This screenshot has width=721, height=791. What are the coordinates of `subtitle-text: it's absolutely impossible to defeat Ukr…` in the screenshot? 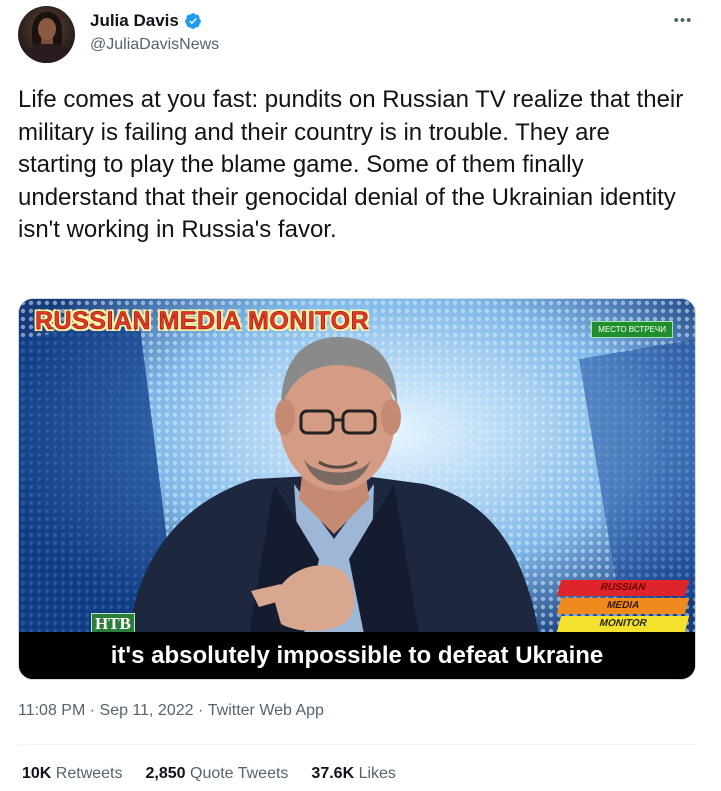 It's located at (357, 655).